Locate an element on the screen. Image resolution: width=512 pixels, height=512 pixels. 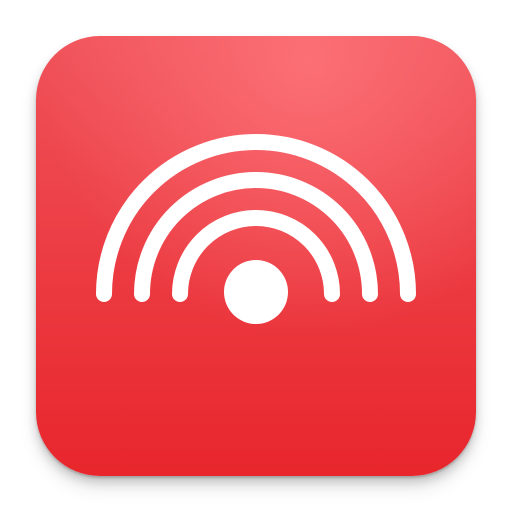
signal-dot is located at coordinates (256, 292).